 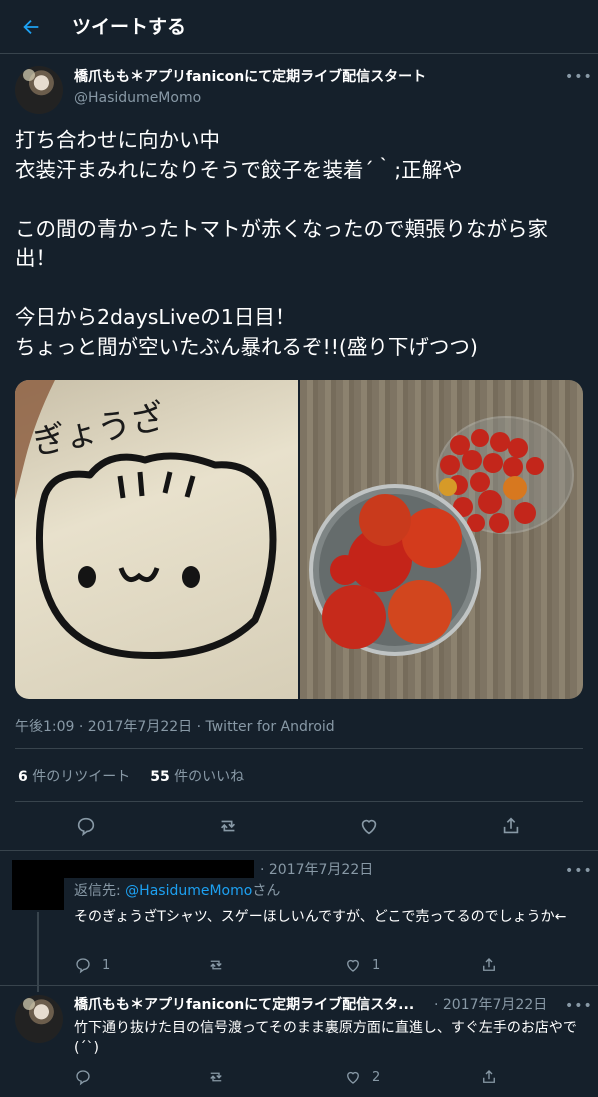 What do you see at coordinates (131, 776) in the screenshot?
I see `tweet-stats: 6 件のリツイート 55 件のいいね` at bounding box center [131, 776].